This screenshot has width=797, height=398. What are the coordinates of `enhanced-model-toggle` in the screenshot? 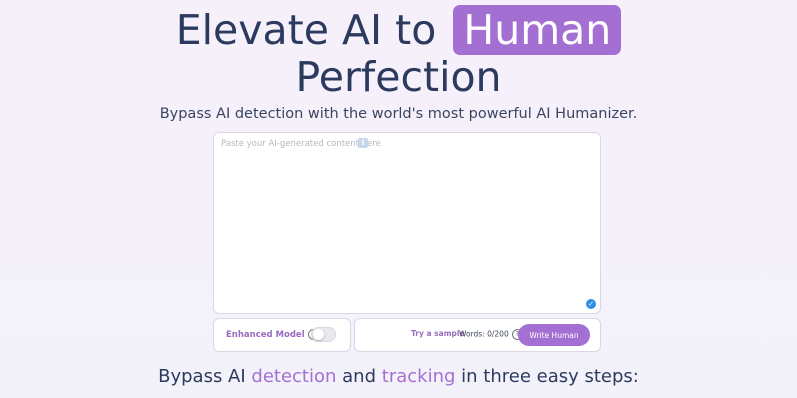 It's located at (323, 334).